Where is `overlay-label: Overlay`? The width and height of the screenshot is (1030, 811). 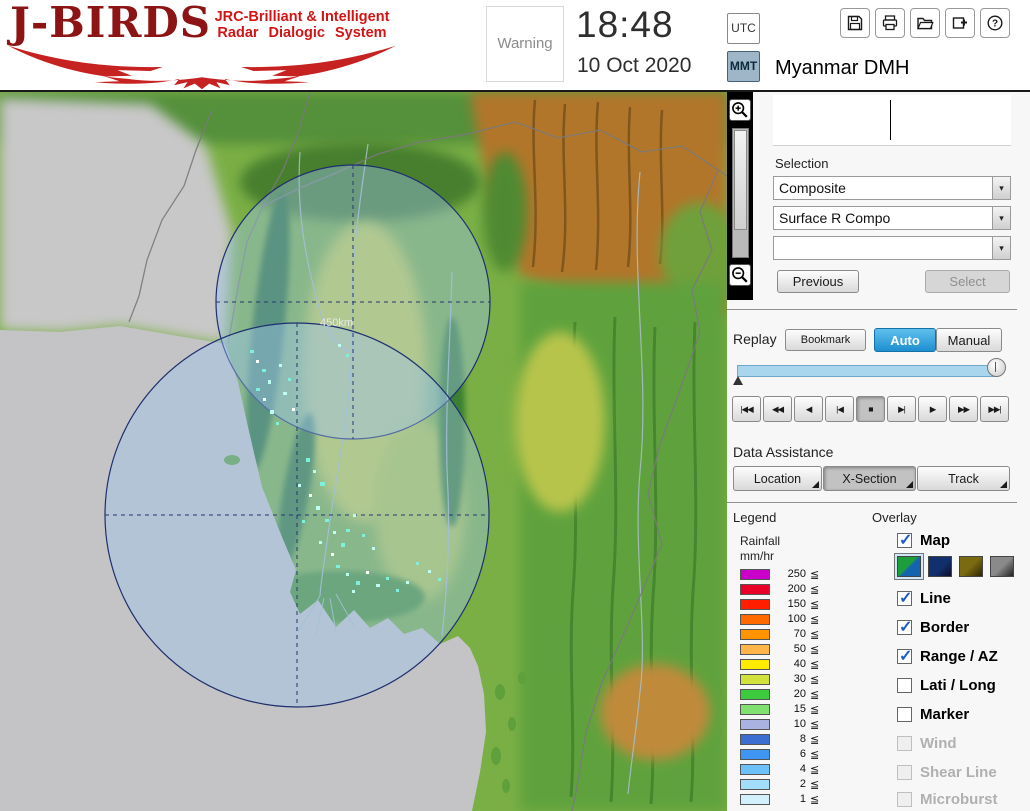
overlay-label: Overlay is located at coordinates (894, 517).